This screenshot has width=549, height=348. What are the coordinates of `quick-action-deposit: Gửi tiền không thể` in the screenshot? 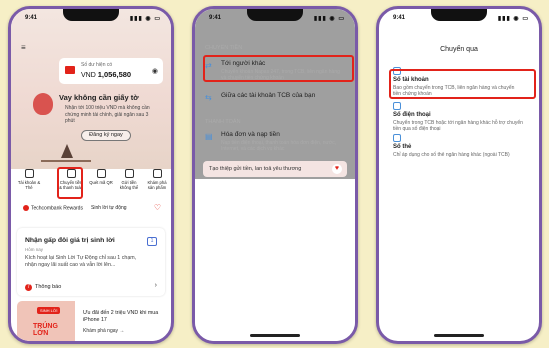 It's located at (129, 179).